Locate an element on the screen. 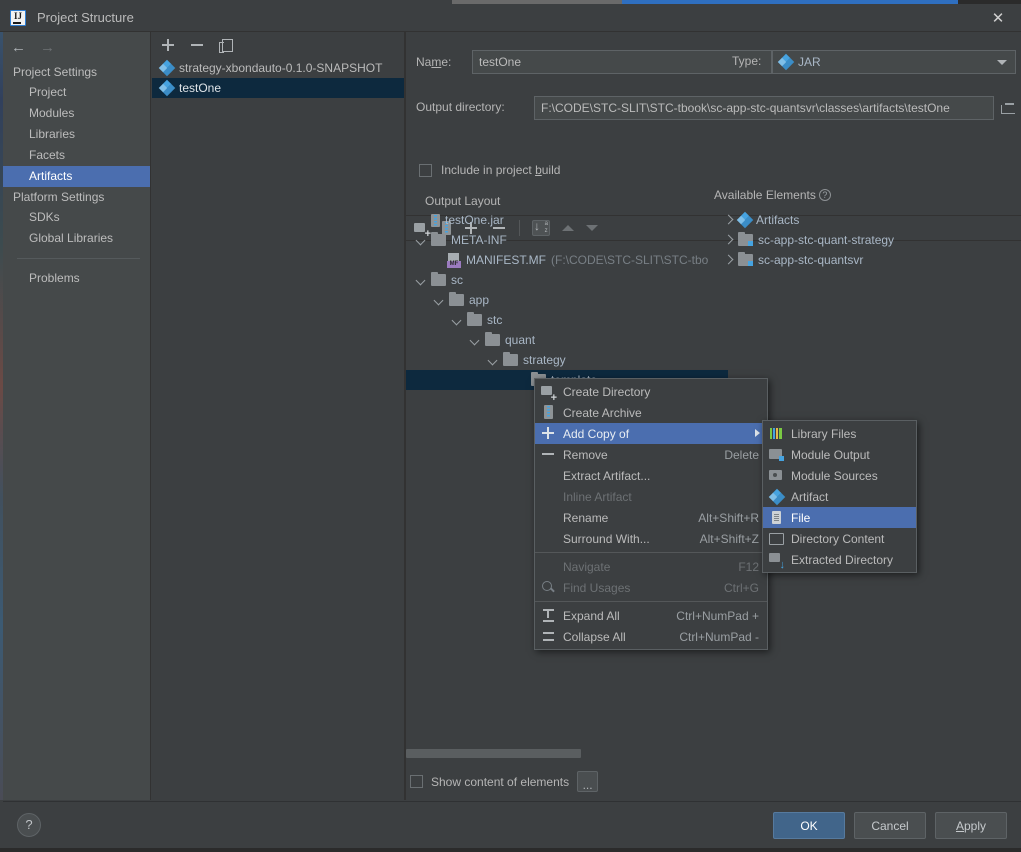  show-content-label: Show content of elements is located at coordinates (500, 781).